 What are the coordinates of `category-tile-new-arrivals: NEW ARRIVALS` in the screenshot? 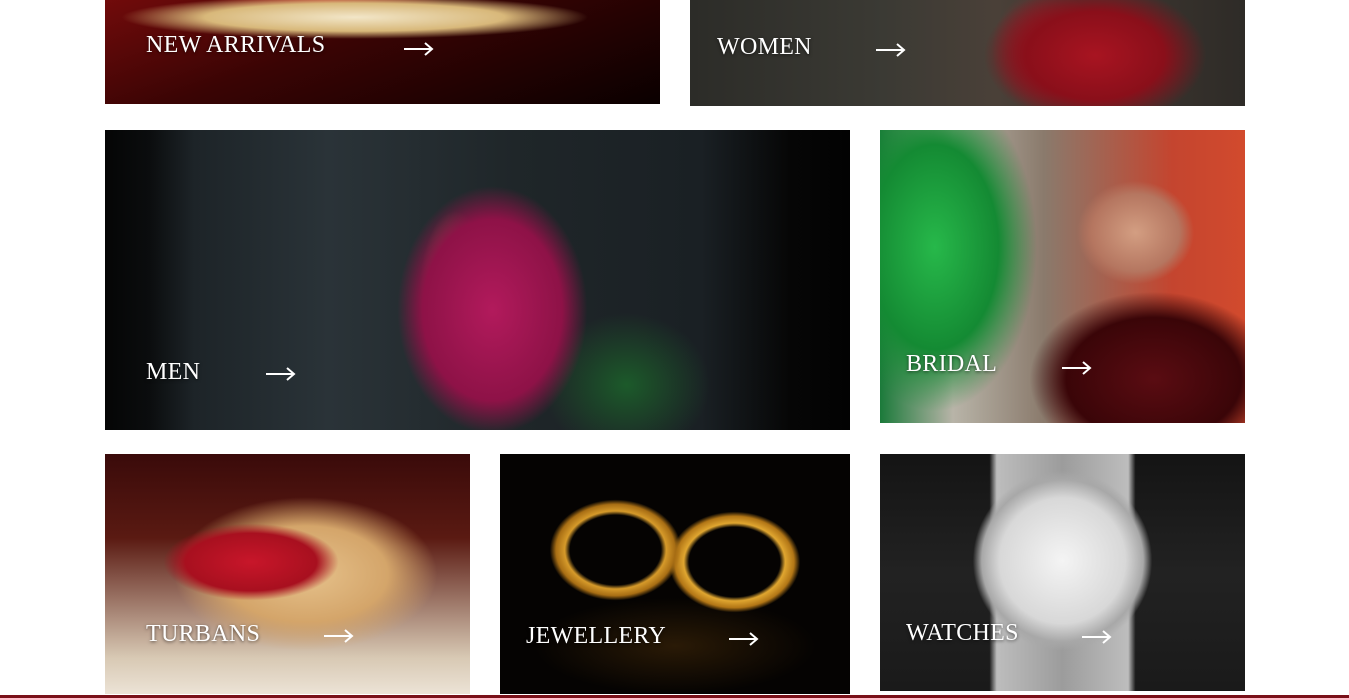 It's located at (382, 52).